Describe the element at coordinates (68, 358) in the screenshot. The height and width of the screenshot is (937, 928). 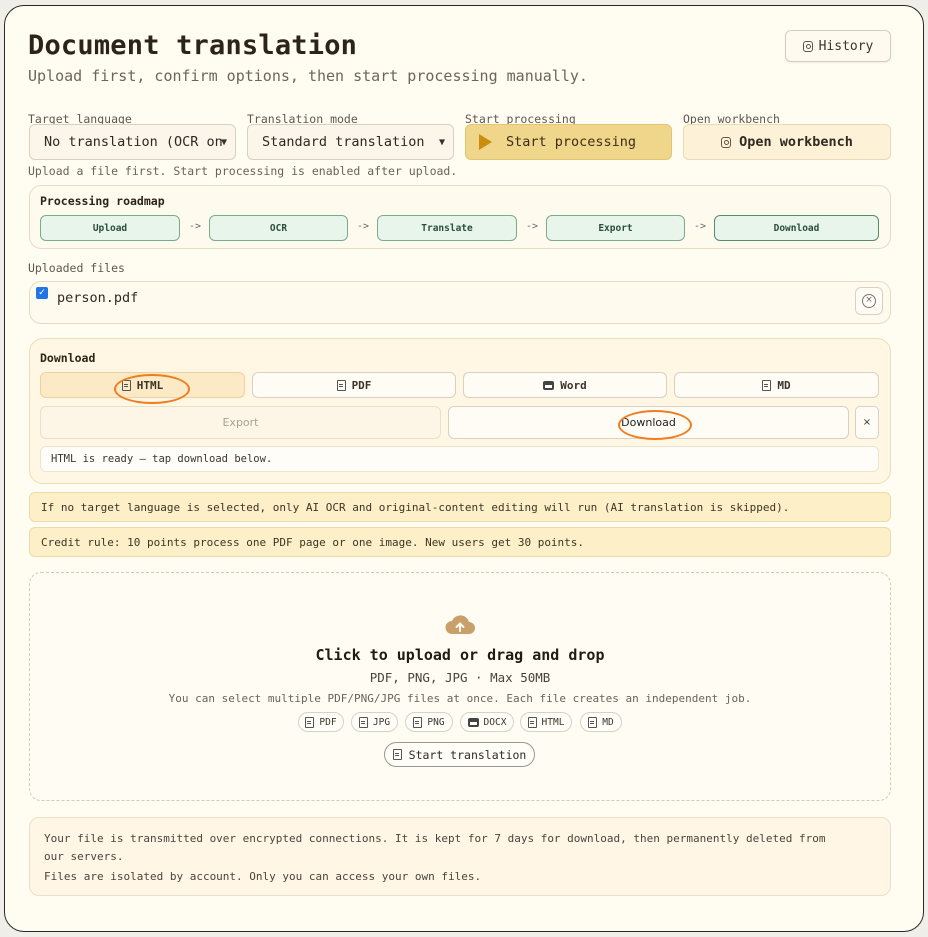
I see `download-title: Download` at that location.